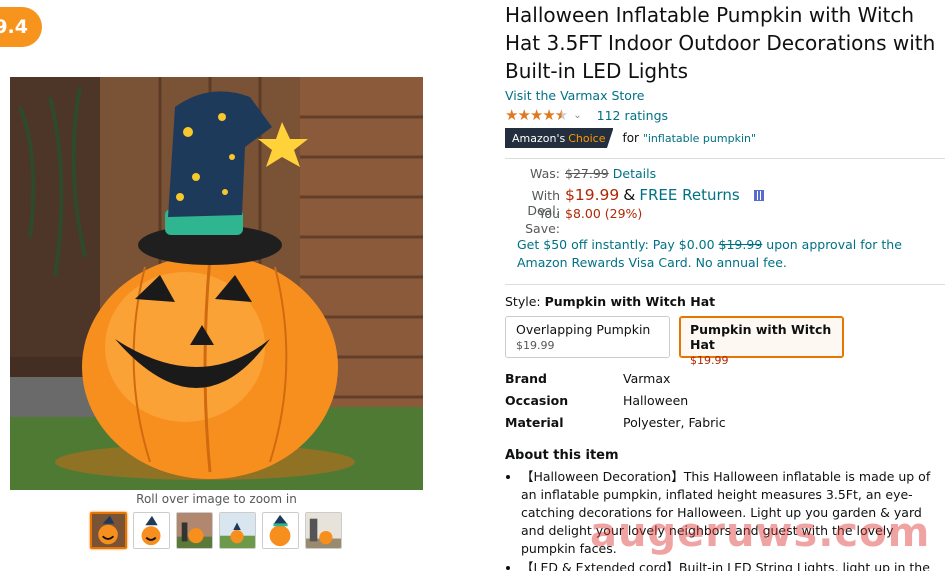 The height and width of the screenshot is (571, 947). Describe the element at coordinates (588, 378) in the screenshot. I see `spec-row: Brand Varmax` at that location.